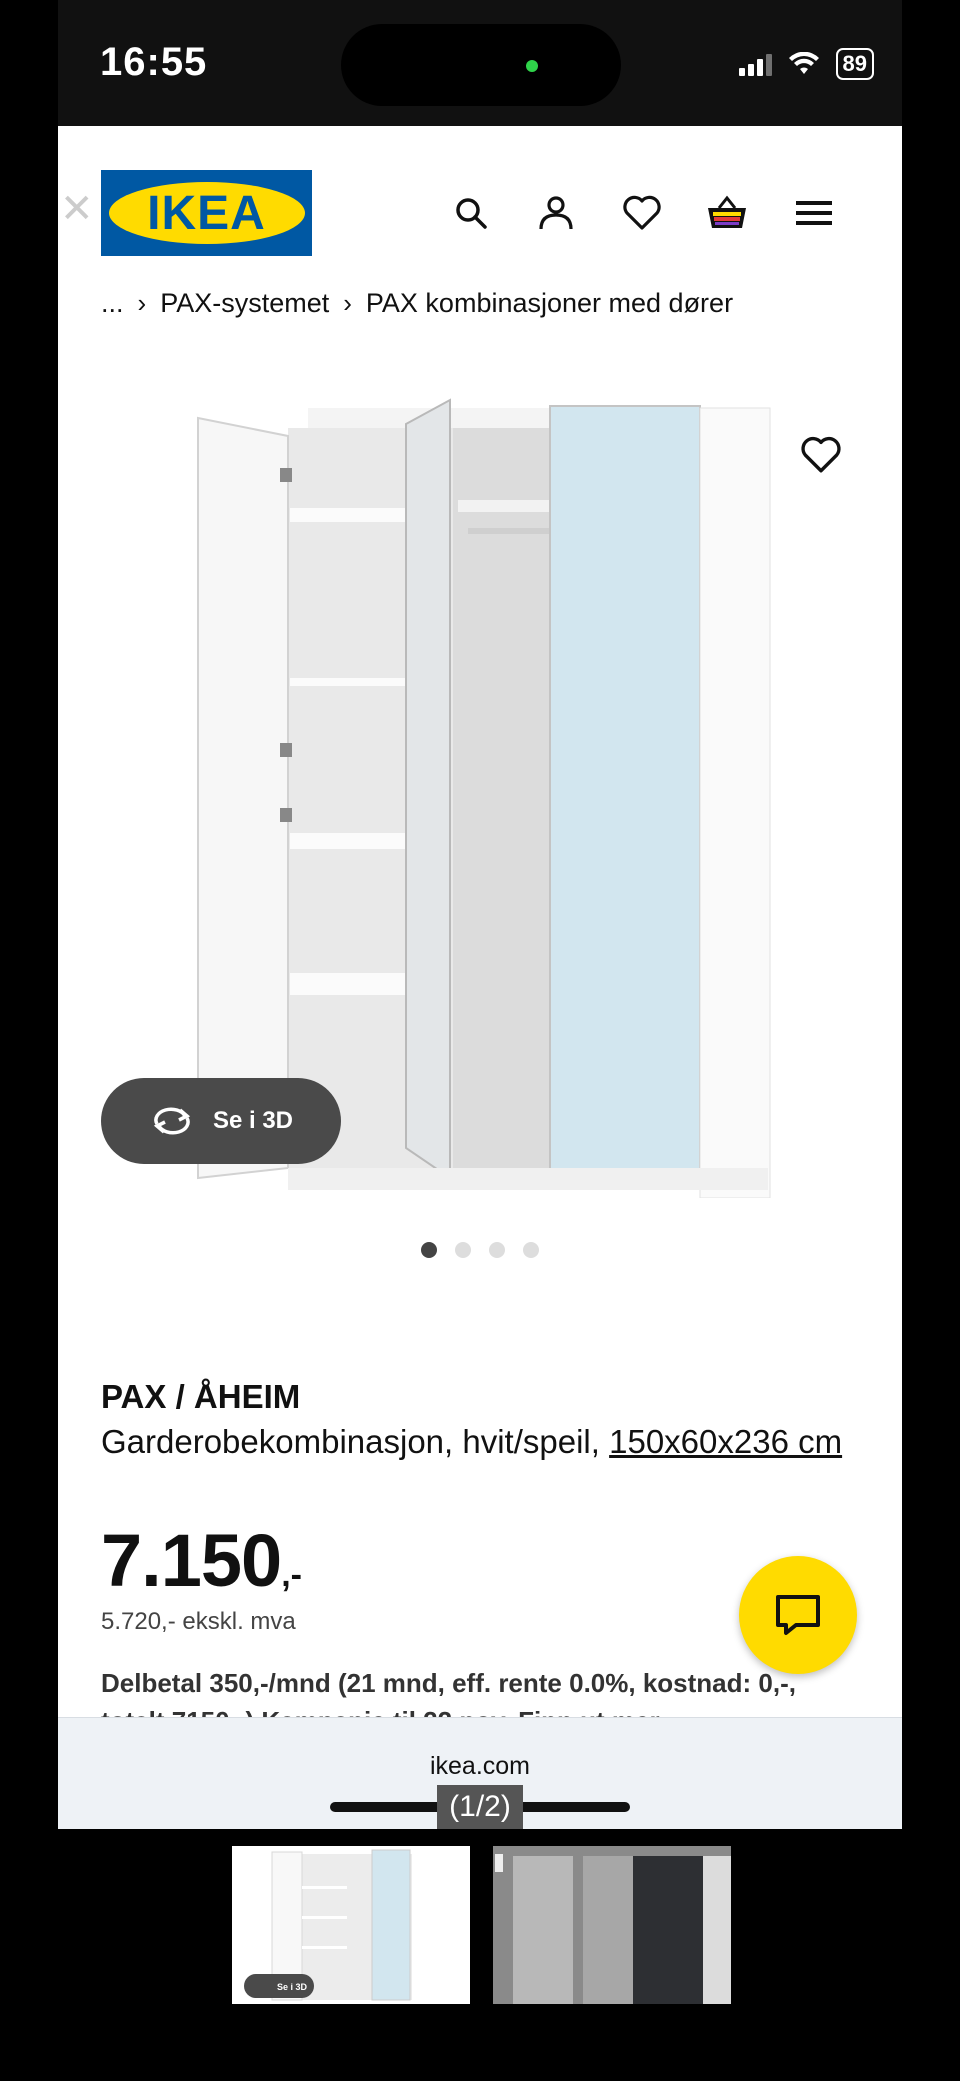 This screenshot has height=2081, width=960. Describe the element at coordinates (244, 303) in the screenshot. I see `breadcrumb-item: PAX-systemet` at that location.